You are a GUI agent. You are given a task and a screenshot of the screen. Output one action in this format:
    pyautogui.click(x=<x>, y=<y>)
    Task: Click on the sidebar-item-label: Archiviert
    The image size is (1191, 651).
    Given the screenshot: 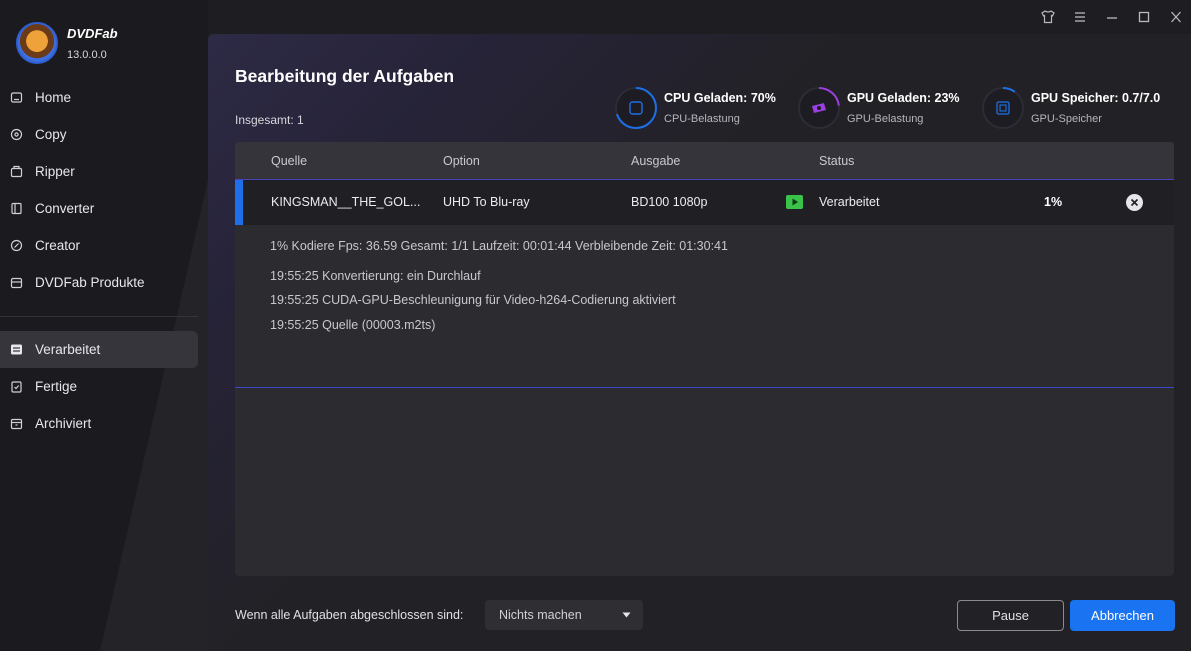 What is the action you would take?
    pyautogui.click(x=63, y=423)
    